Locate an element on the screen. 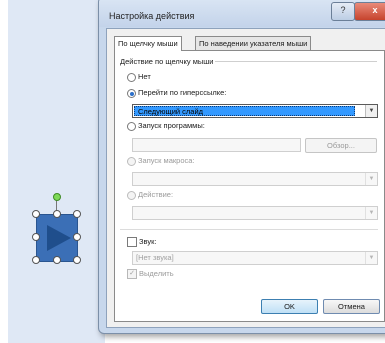 The image size is (385, 343). resize-handle-bottom-left is located at coordinates (36, 260).